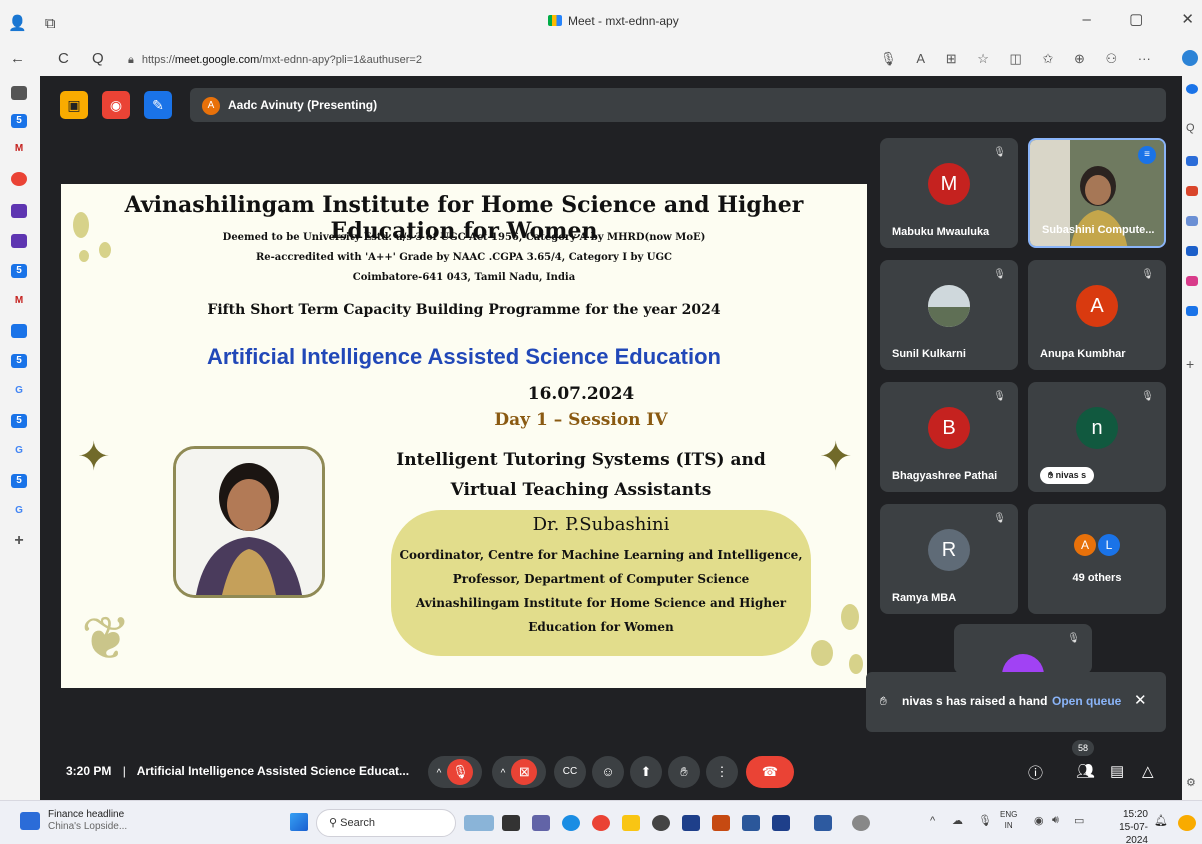  Describe the element at coordinates (1023, 649) in the screenshot. I see `participant-tile-partial: 🎙︎` at that location.